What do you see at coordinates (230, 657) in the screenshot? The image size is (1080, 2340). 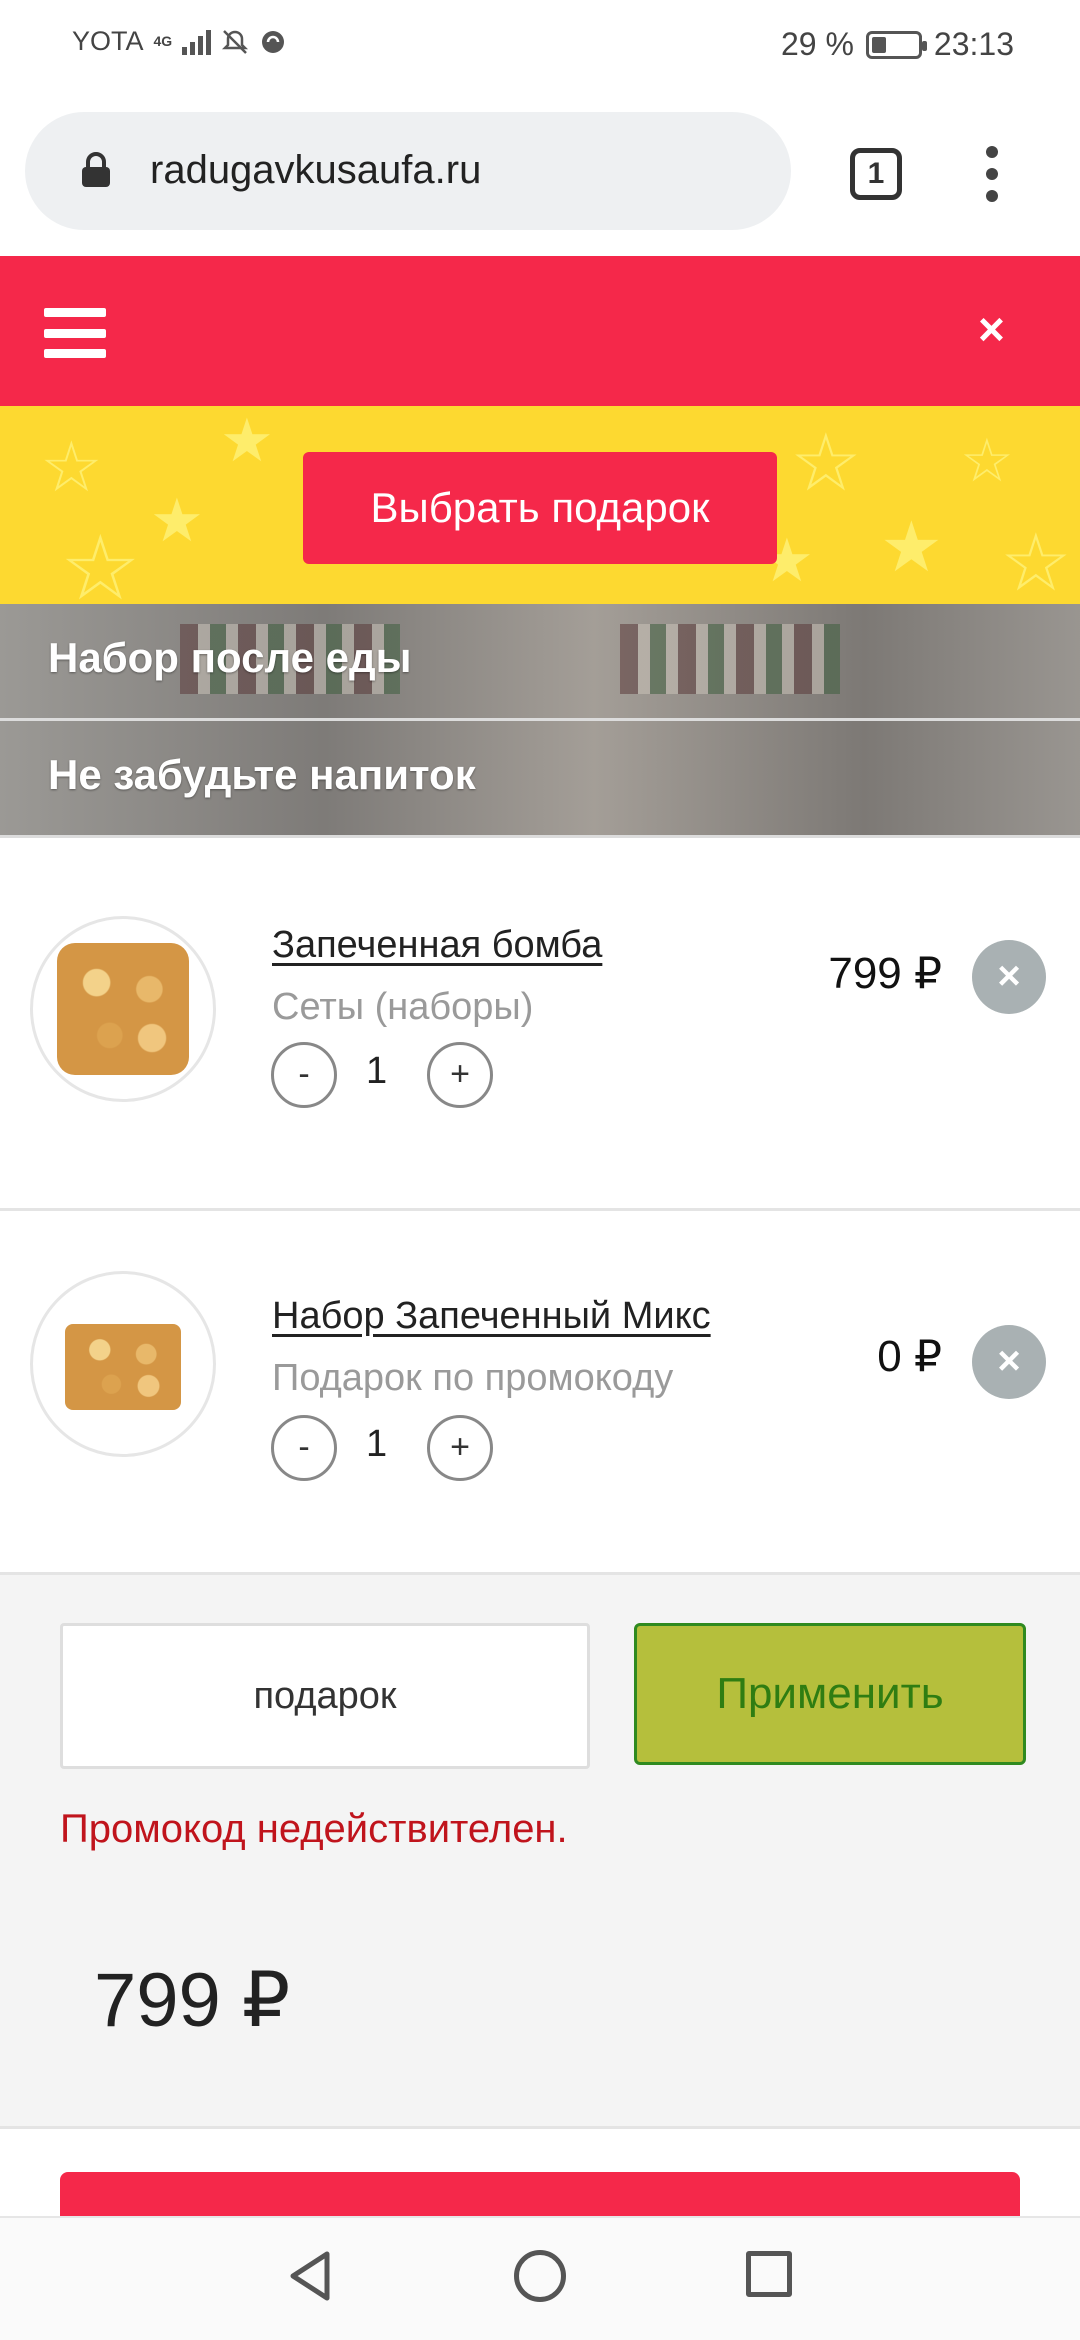 I see `category-label: Набор после еды` at bounding box center [230, 657].